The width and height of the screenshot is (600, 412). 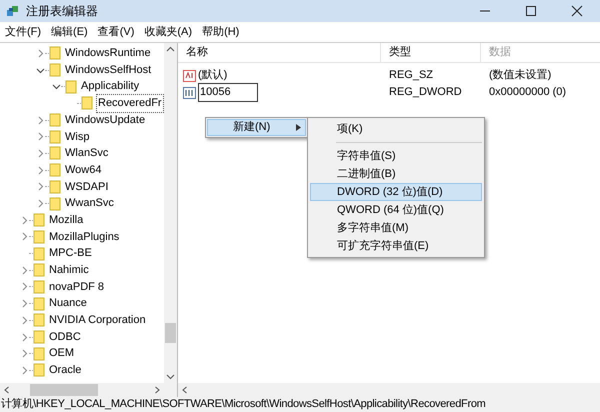 I want to click on scroll-right-icon, so click(x=157, y=390).